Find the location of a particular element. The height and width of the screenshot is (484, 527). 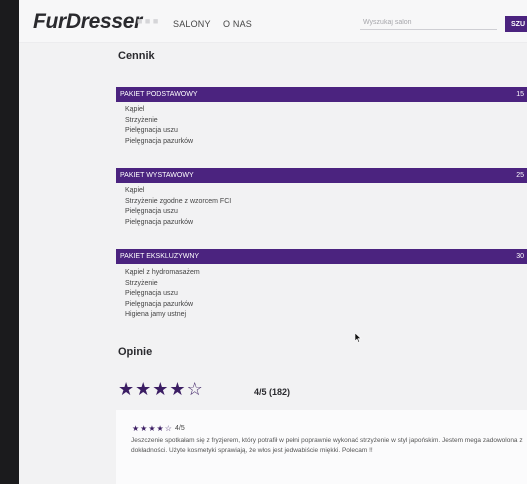

package-name: PAKIET WYSTAWOWY is located at coordinates (157, 175).